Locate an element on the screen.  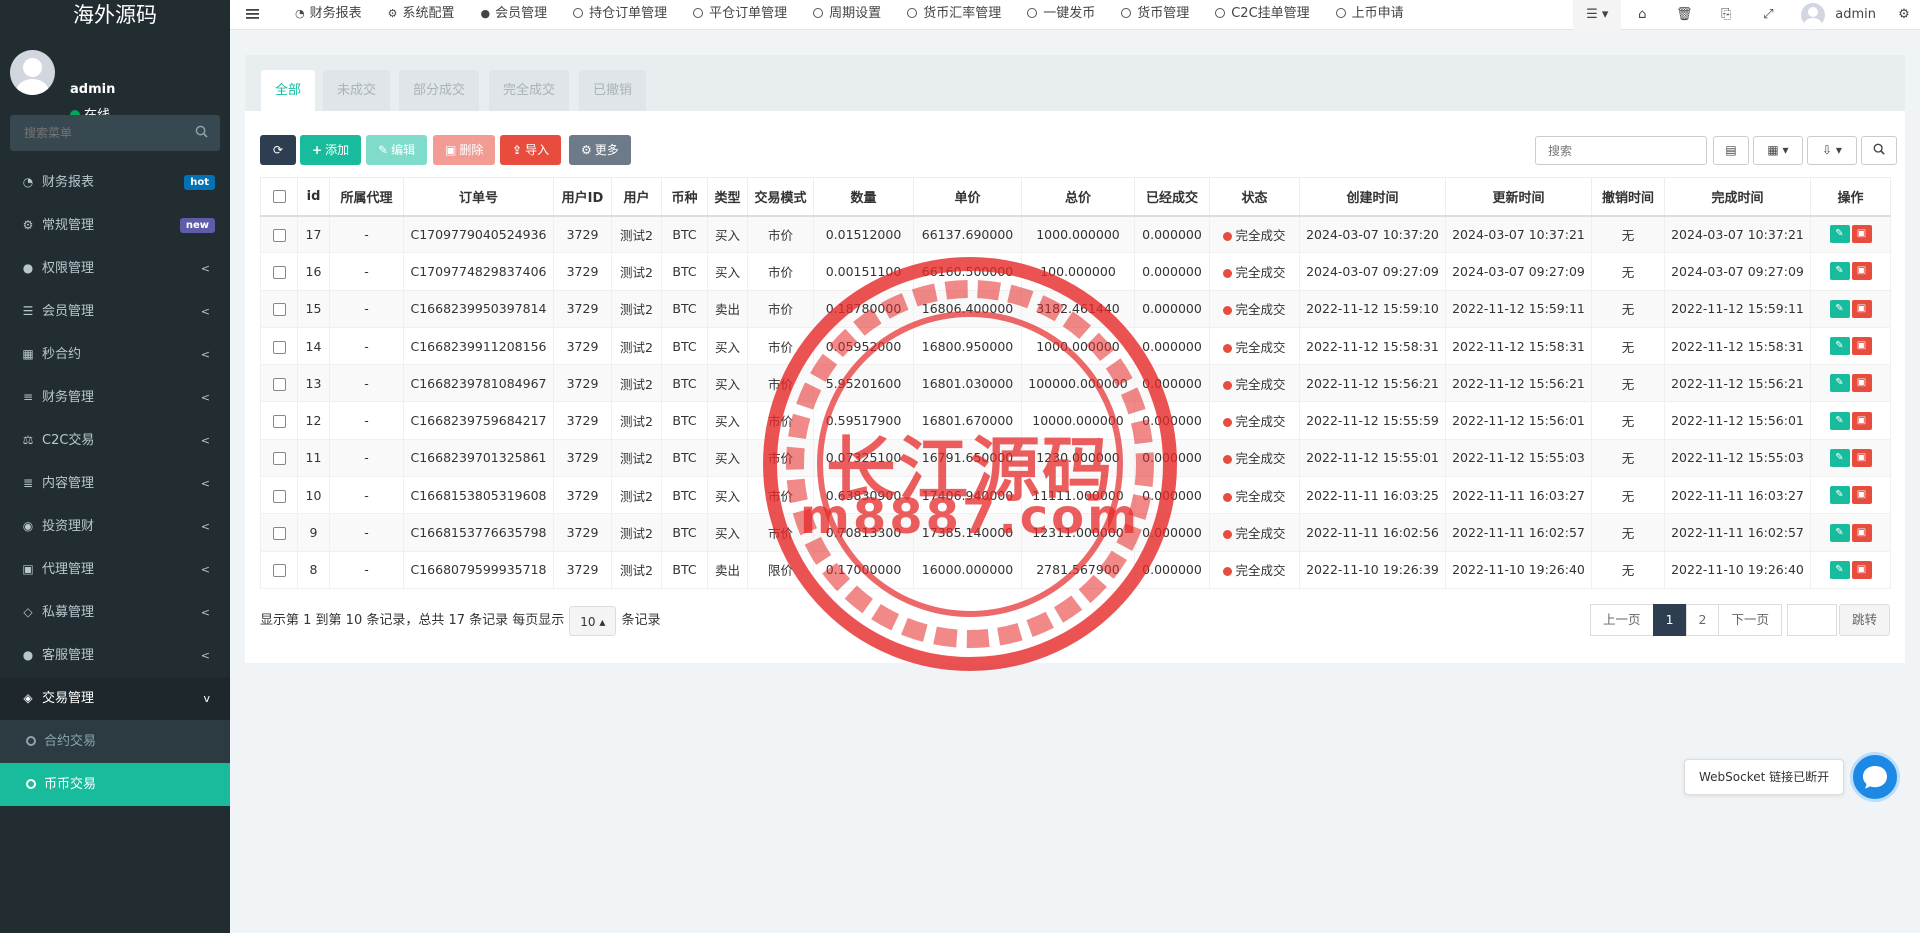
tab-exchange-rates: 货币汇率管理 is located at coordinates (954, 15).